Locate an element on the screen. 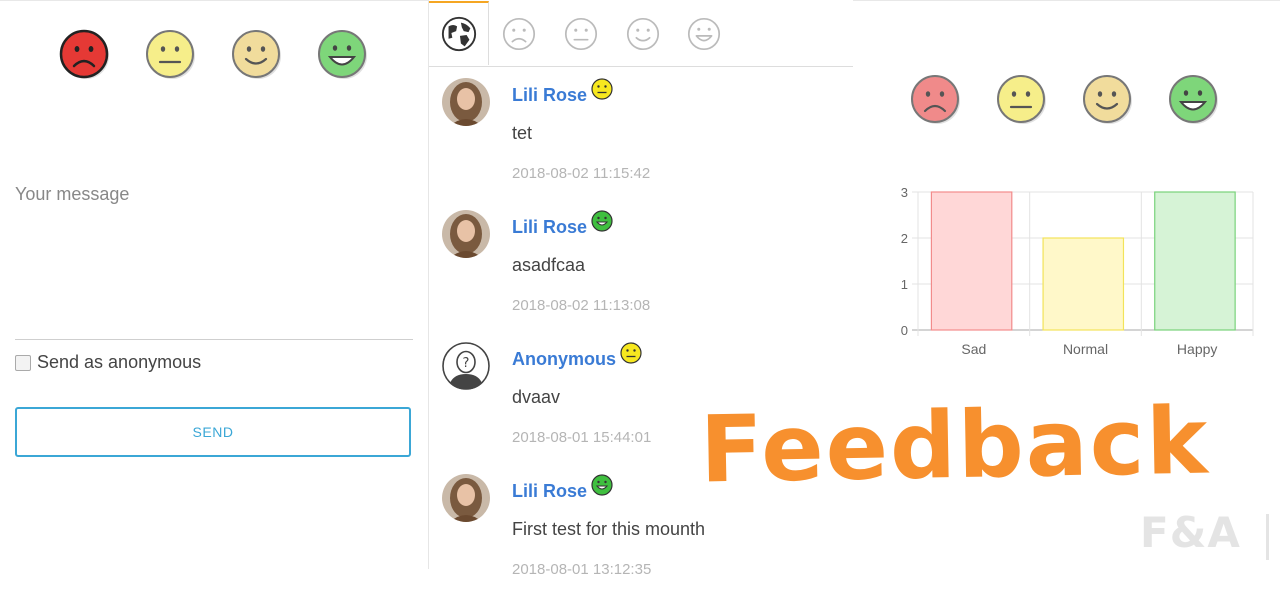 The height and width of the screenshot is (594, 1280). mood-normal-button is located at coordinates (171, 54).